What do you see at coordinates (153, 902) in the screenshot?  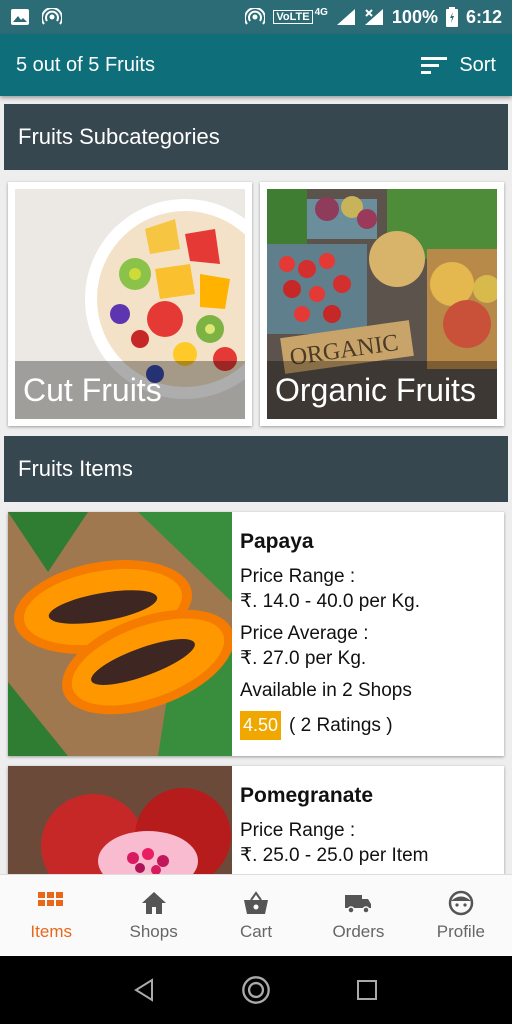 I see `home-icon` at bounding box center [153, 902].